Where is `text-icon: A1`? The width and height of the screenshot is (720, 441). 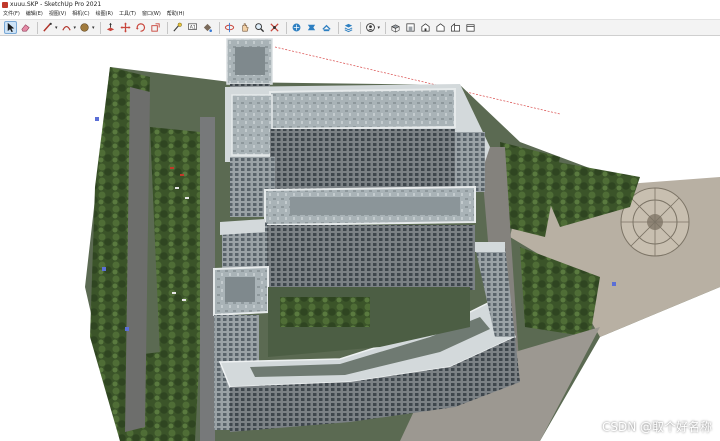
text-icon: A1 is located at coordinates (192, 27).